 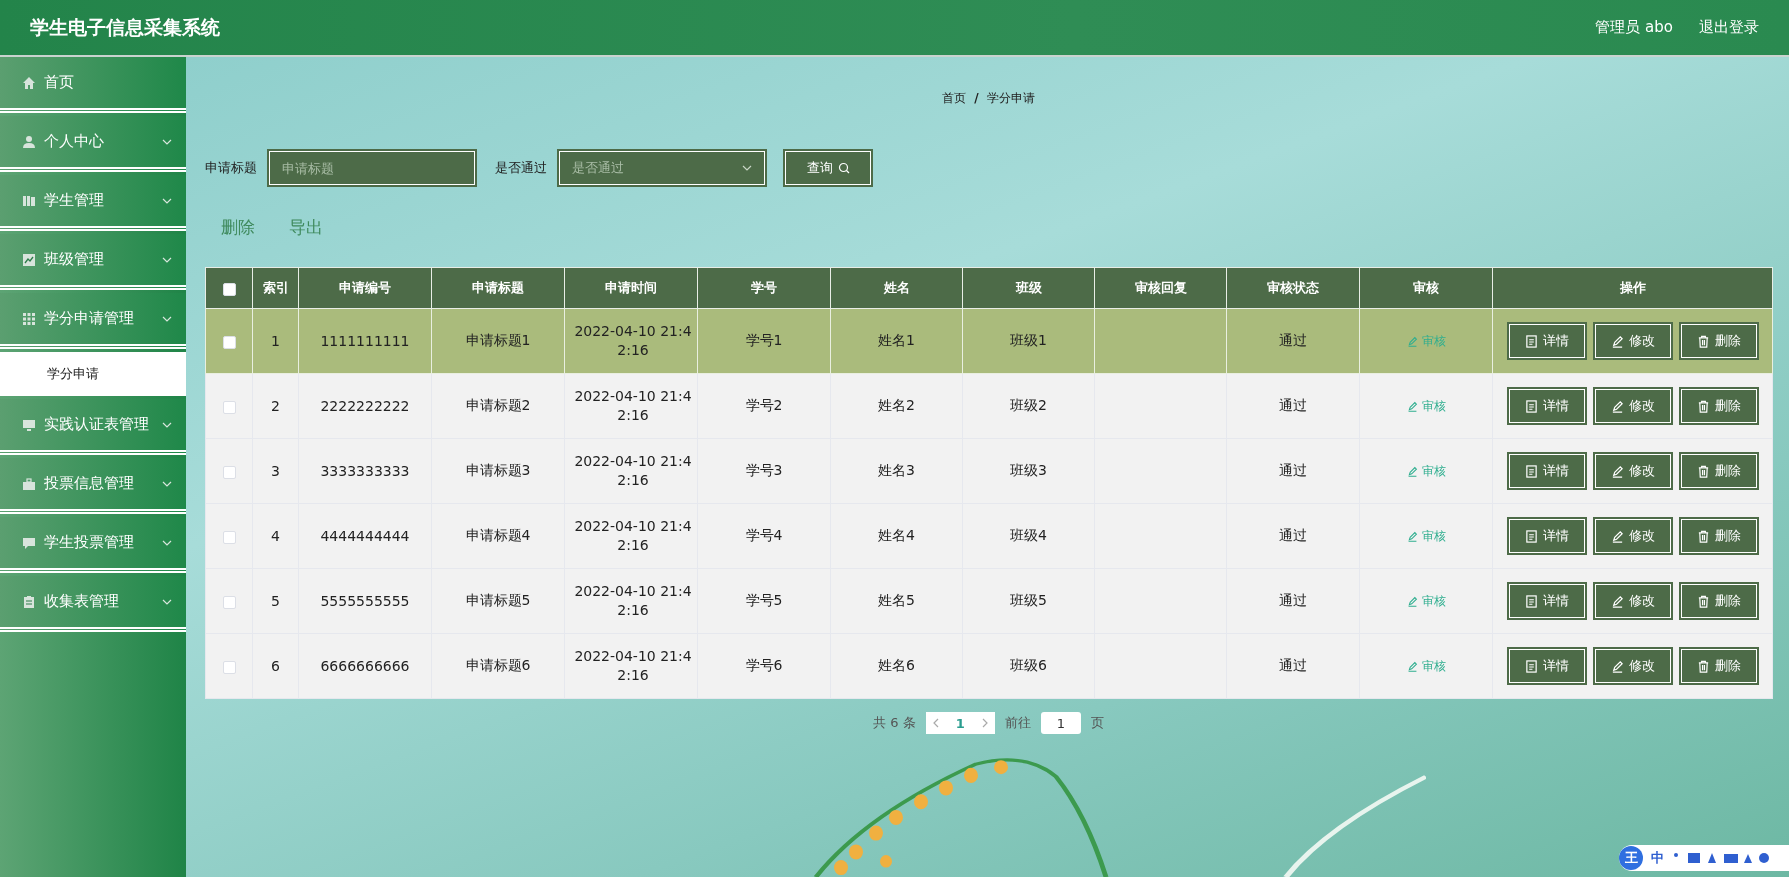 I want to click on ime-logo: 王, so click(x=1631, y=858).